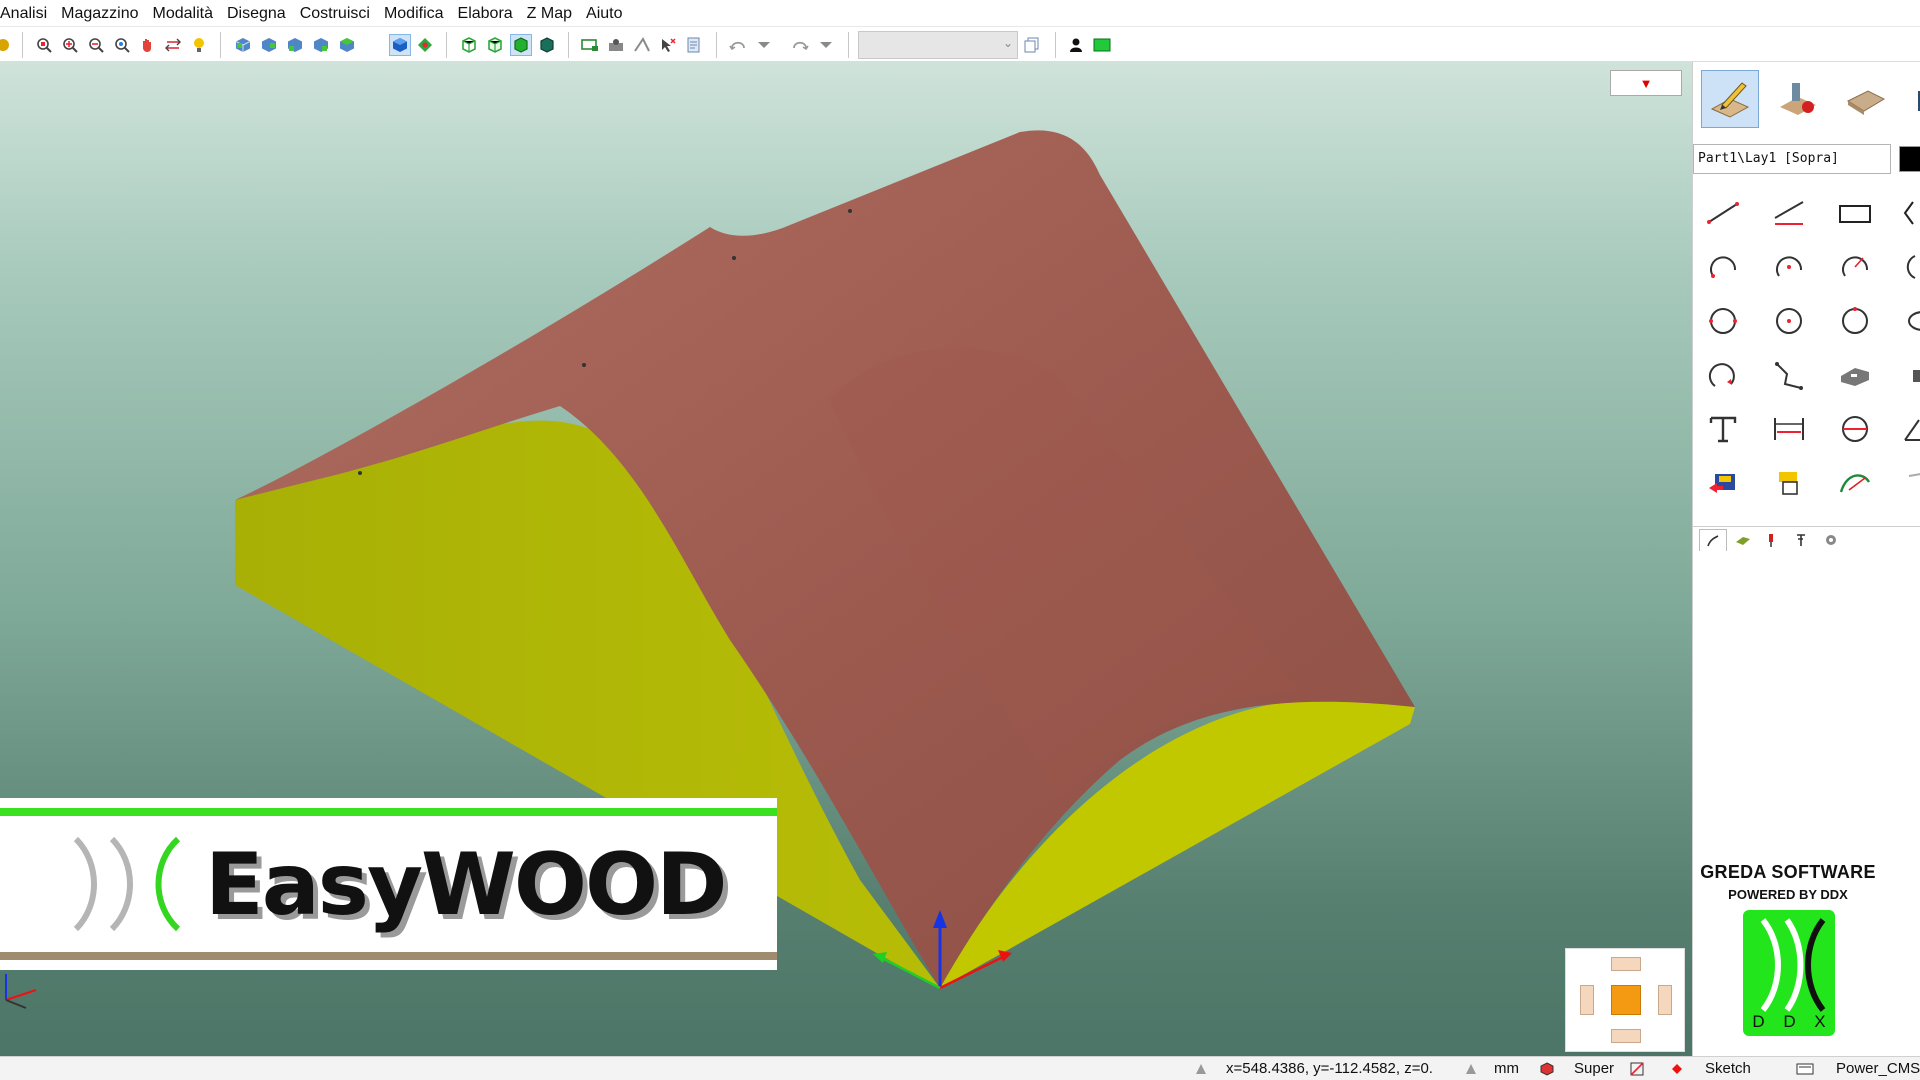 The width and height of the screenshot is (1920, 1080). What do you see at coordinates (44, 45) in the screenshot?
I see `zoom-window-icon` at bounding box center [44, 45].